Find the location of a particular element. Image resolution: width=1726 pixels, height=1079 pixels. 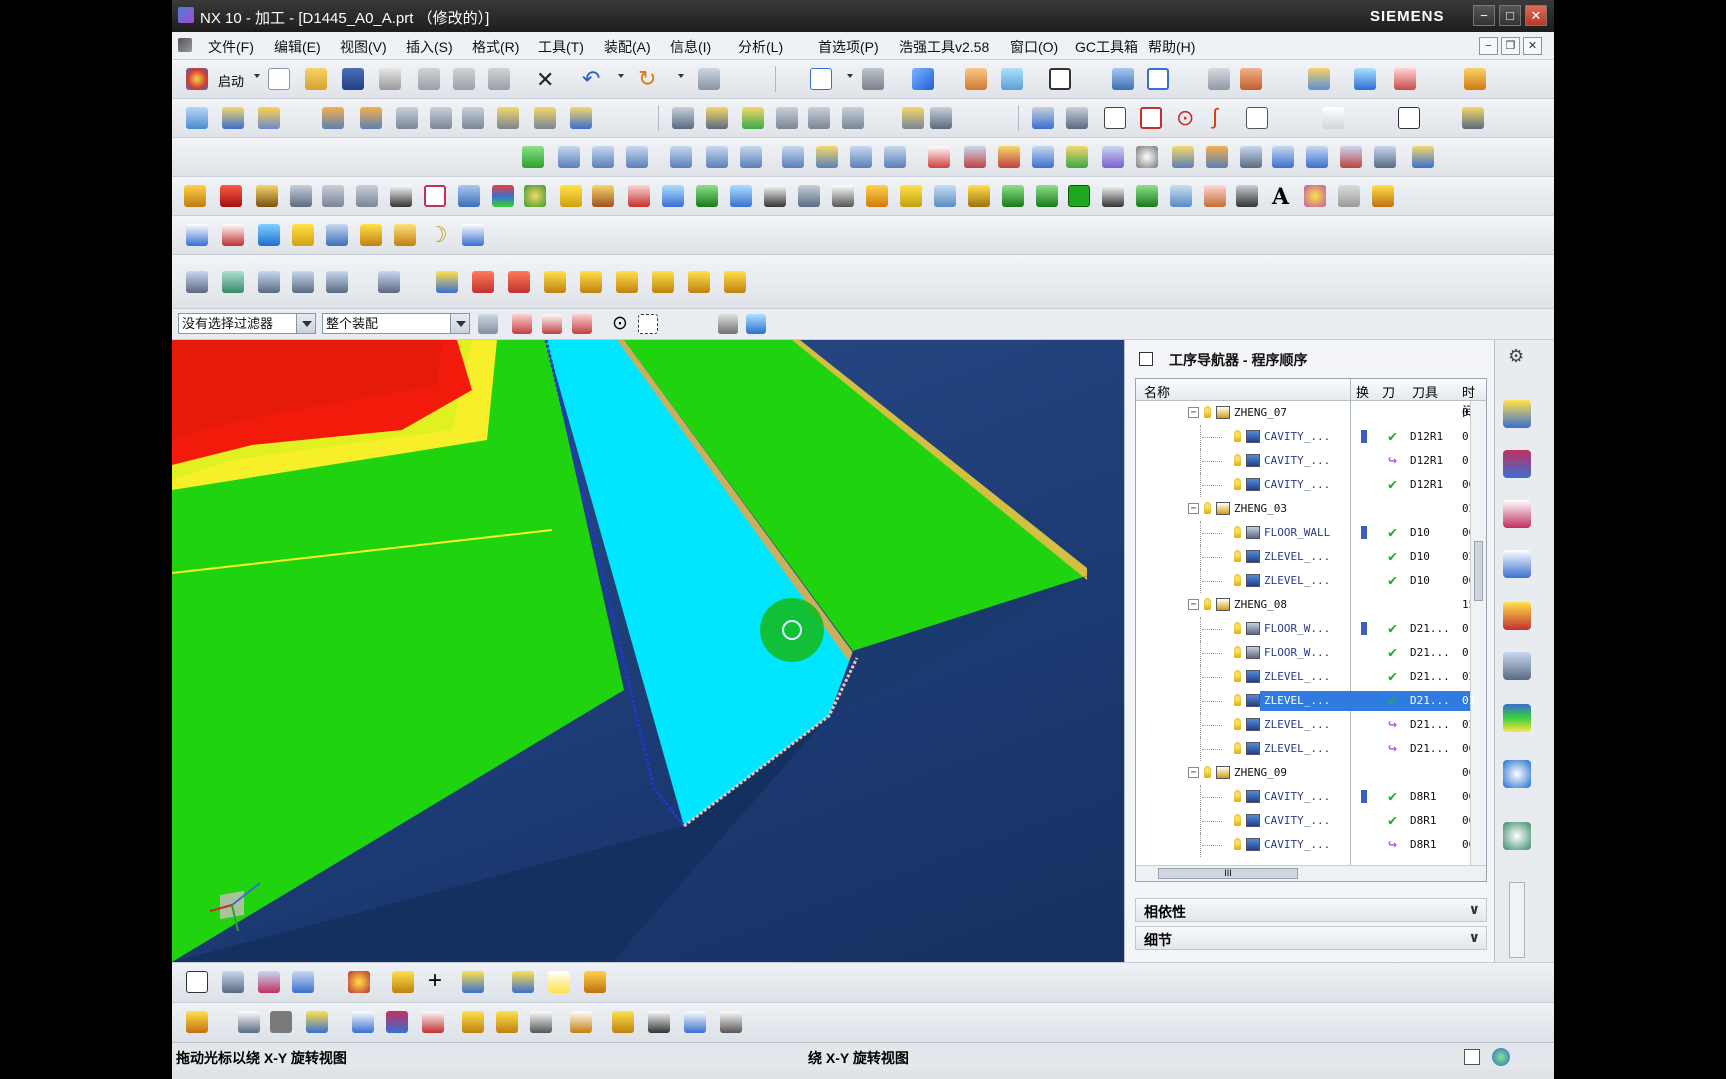

resource-scroll is located at coordinates (1517, 920).